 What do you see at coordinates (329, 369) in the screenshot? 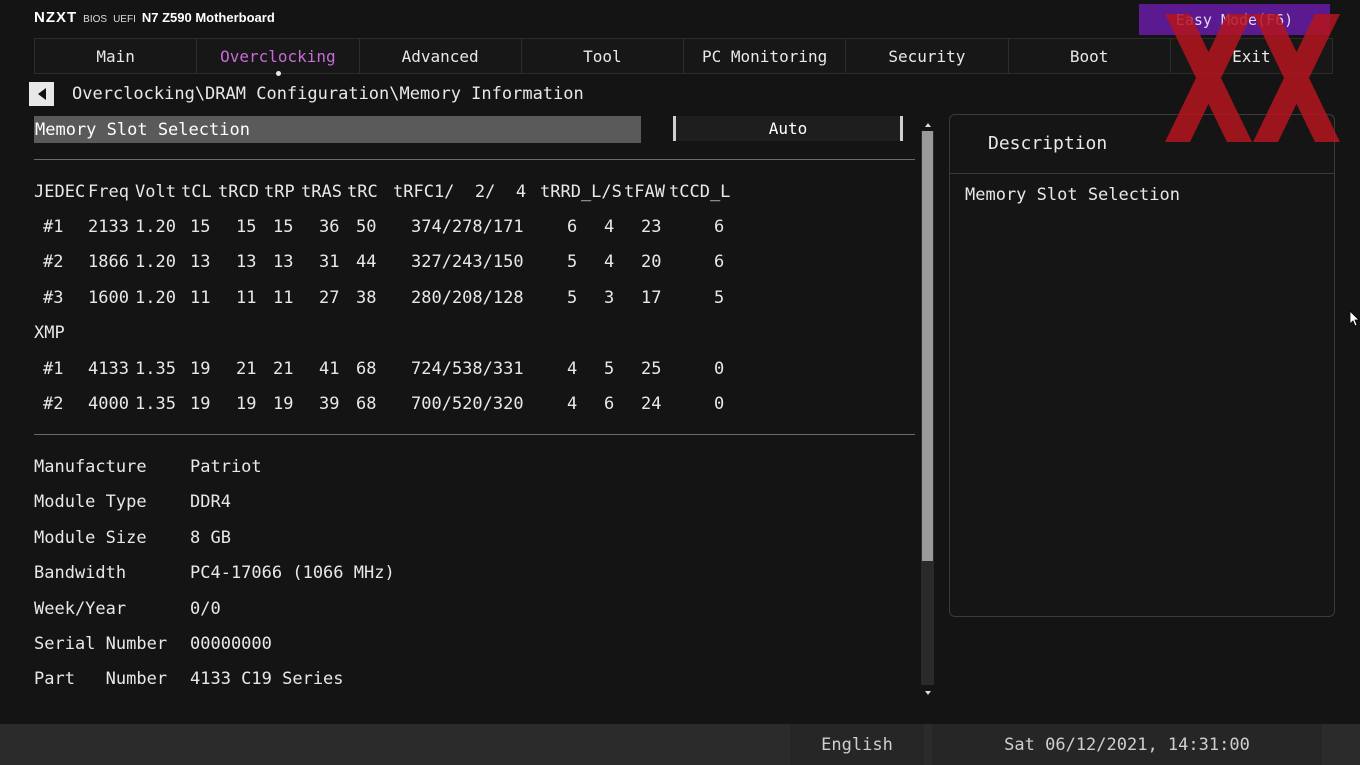
I see `xmp-cell-tras: 41` at bounding box center [329, 369].